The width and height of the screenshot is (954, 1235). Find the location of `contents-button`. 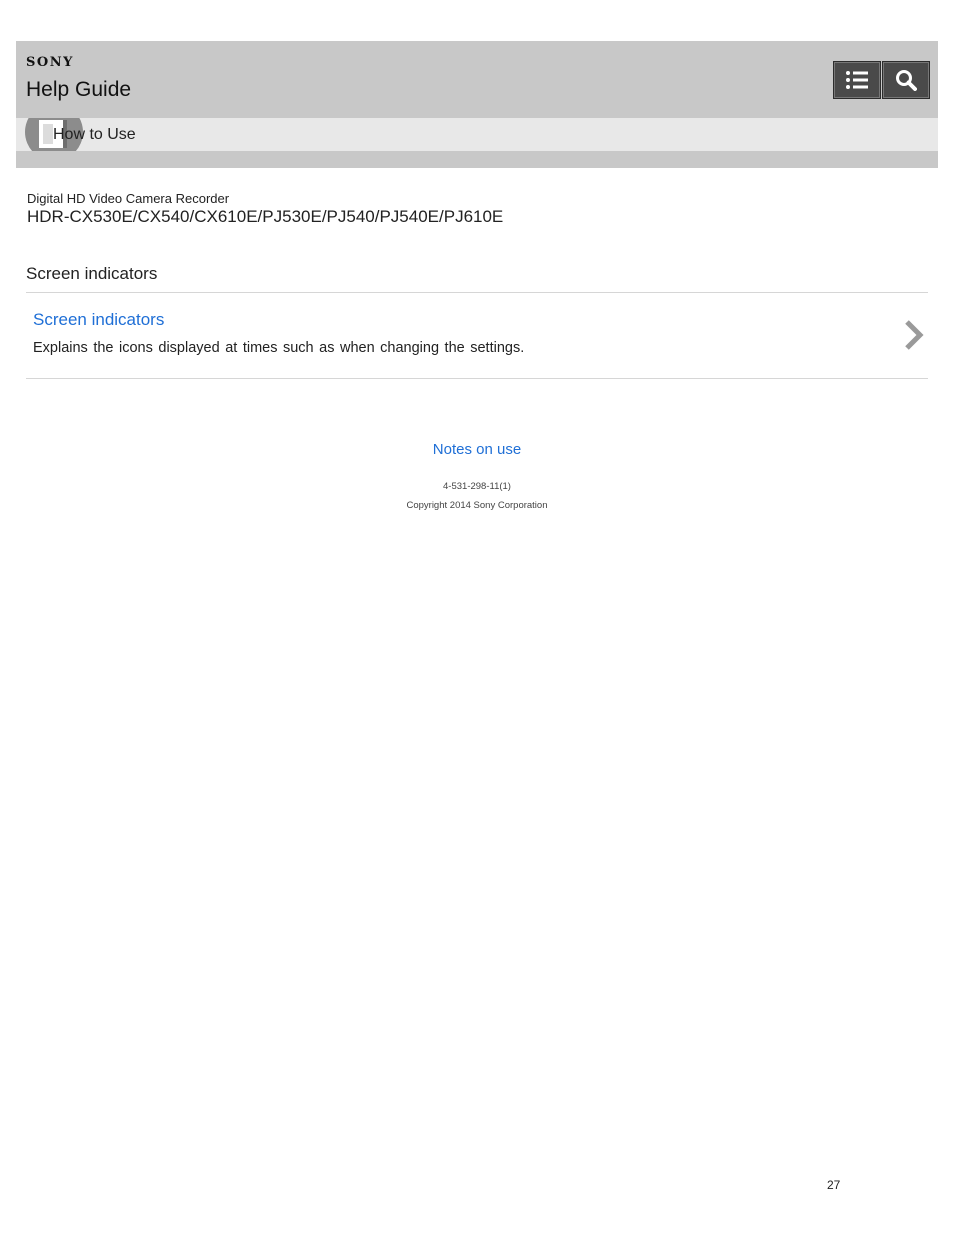

contents-button is located at coordinates (857, 80).